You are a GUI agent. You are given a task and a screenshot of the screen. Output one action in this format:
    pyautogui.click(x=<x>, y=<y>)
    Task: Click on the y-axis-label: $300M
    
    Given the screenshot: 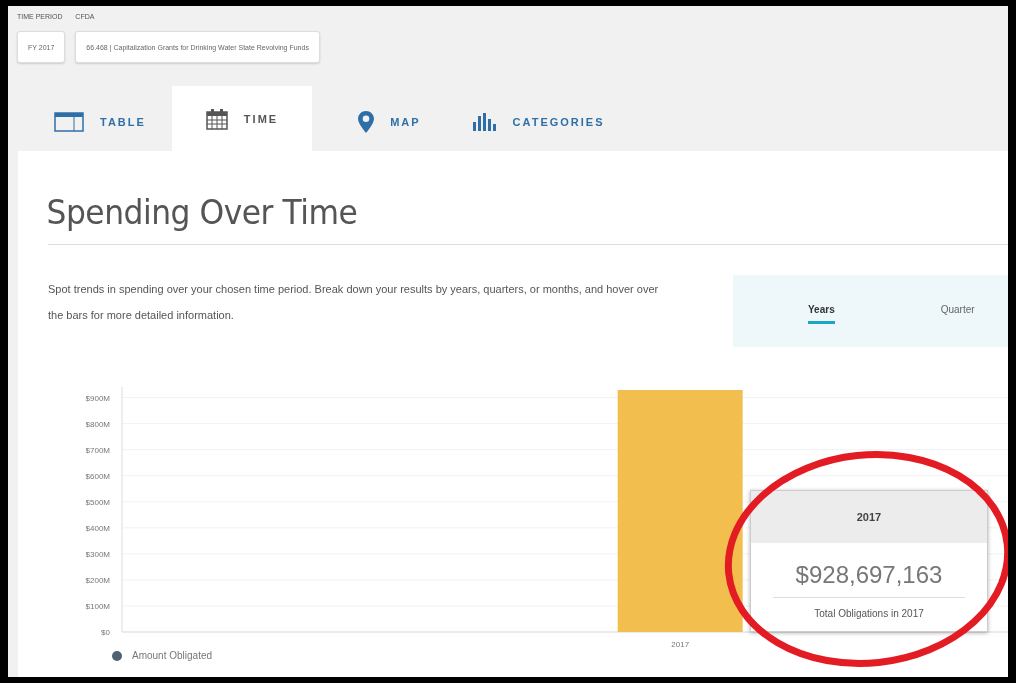 What is the action you would take?
    pyautogui.click(x=97, y=554)
    